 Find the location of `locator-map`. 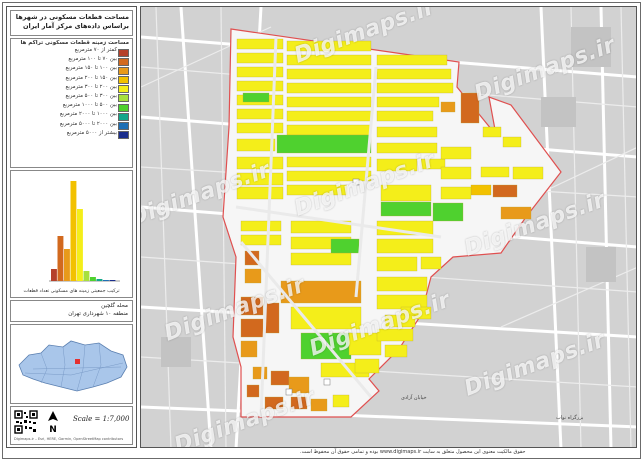

locator-map is located at coordinates (71, 364).